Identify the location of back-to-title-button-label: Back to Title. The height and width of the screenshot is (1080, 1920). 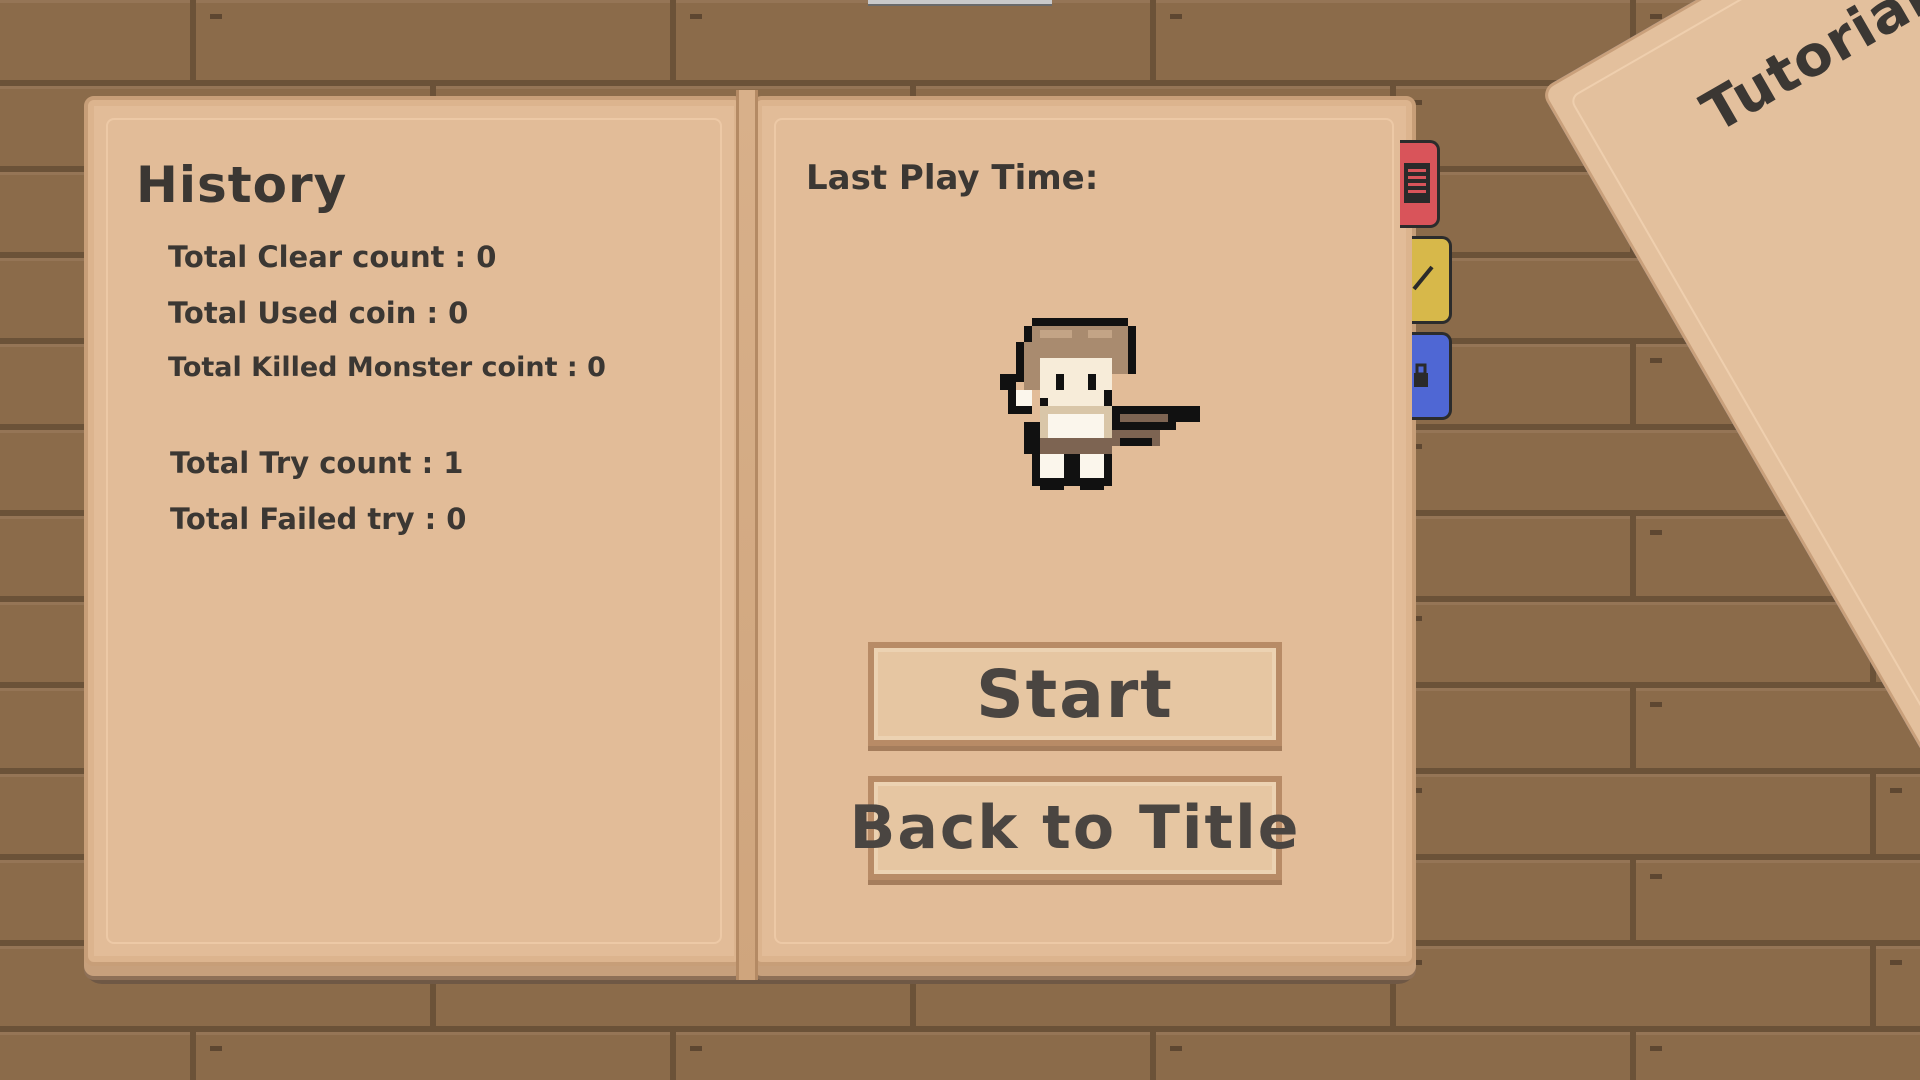
(1075, 828).